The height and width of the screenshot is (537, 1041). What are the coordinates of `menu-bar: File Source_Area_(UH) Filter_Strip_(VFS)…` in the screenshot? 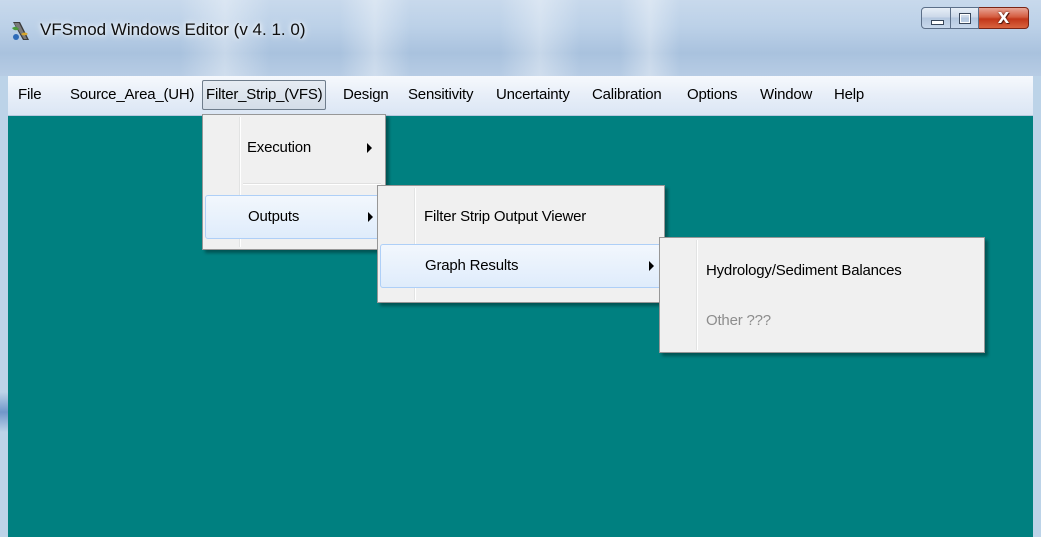 It's located at (520, 96).